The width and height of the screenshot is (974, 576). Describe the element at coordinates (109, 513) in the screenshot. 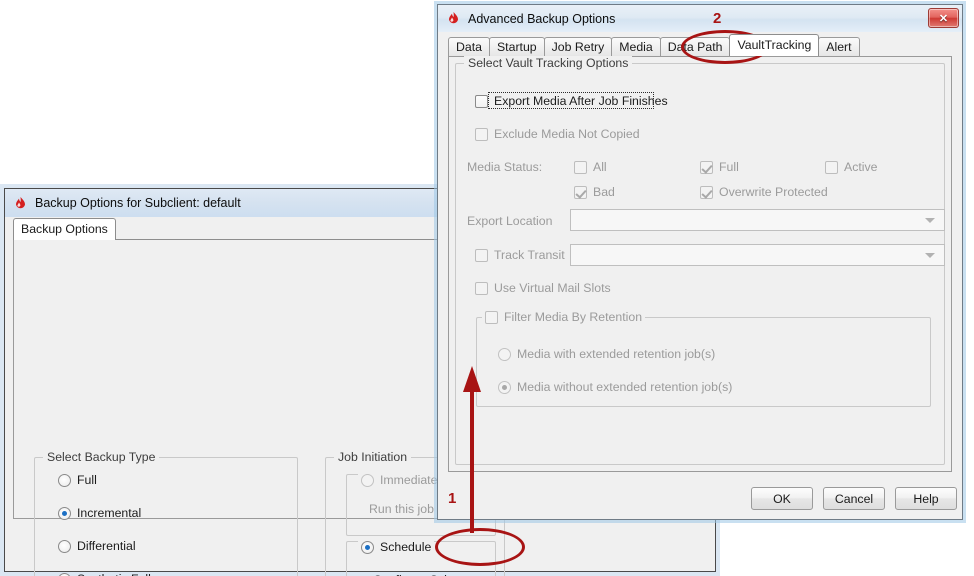

I see `radio-incremental-label: Incremental` at that location.